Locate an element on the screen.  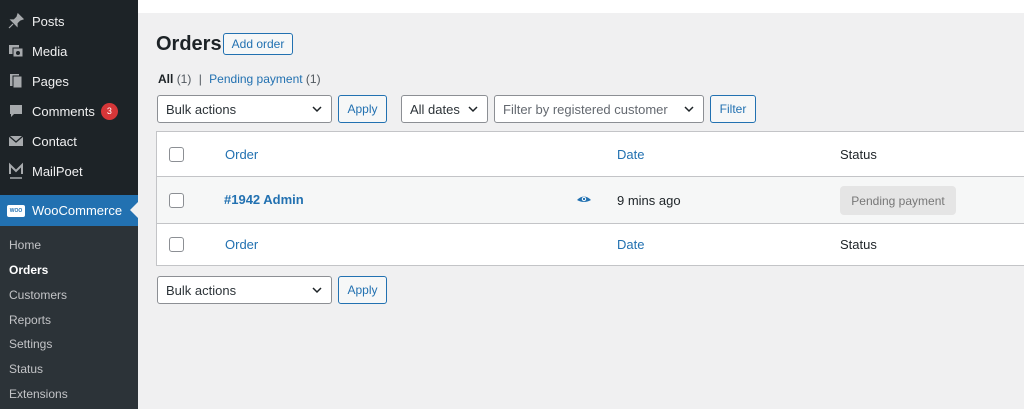
envelope-icon is located at coordinates (16, 141).